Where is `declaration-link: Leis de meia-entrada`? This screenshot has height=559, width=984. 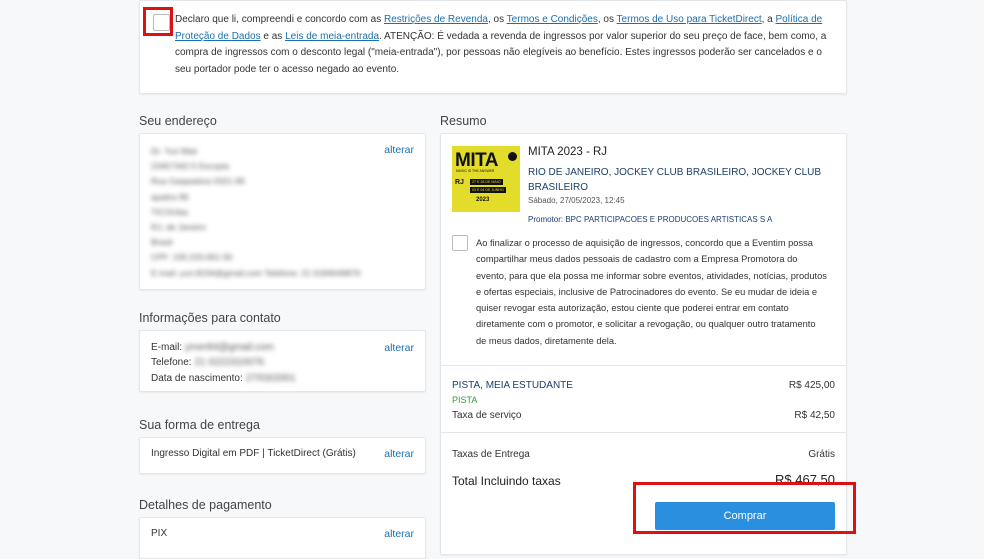 declaration-link: Leis de meia-entrada is located at coordinates (332, 36).